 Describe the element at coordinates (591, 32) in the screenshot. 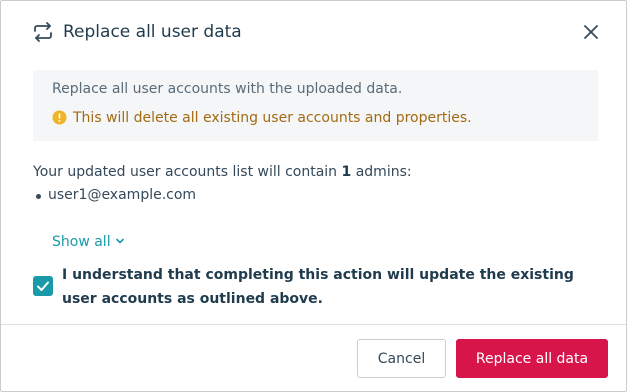

I see `close-icon` at that location.